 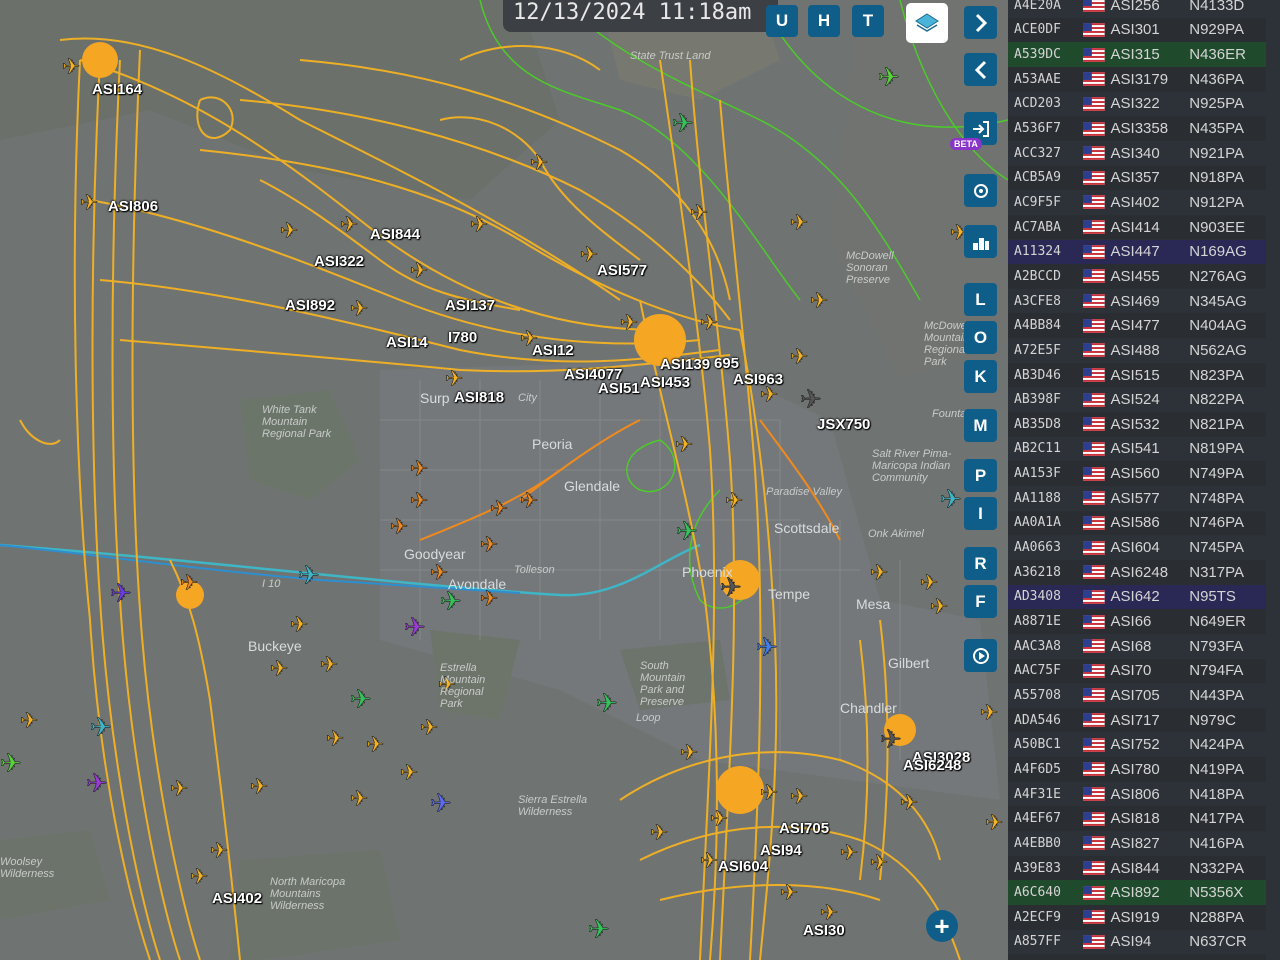 I want to click on expand-panel-button, so click(x=980, y=22).